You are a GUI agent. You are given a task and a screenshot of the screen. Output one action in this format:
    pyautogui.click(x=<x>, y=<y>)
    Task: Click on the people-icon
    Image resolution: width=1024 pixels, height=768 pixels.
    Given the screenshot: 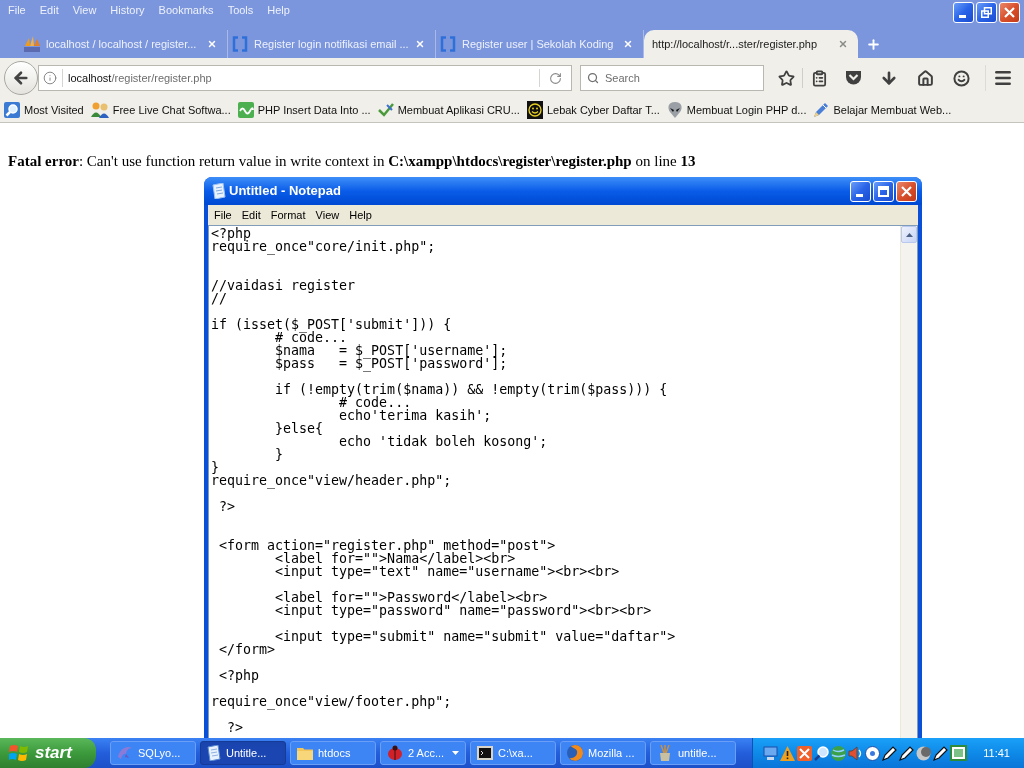 What is the action you would take?
    pyautogui.click(x=99, y=110)
    